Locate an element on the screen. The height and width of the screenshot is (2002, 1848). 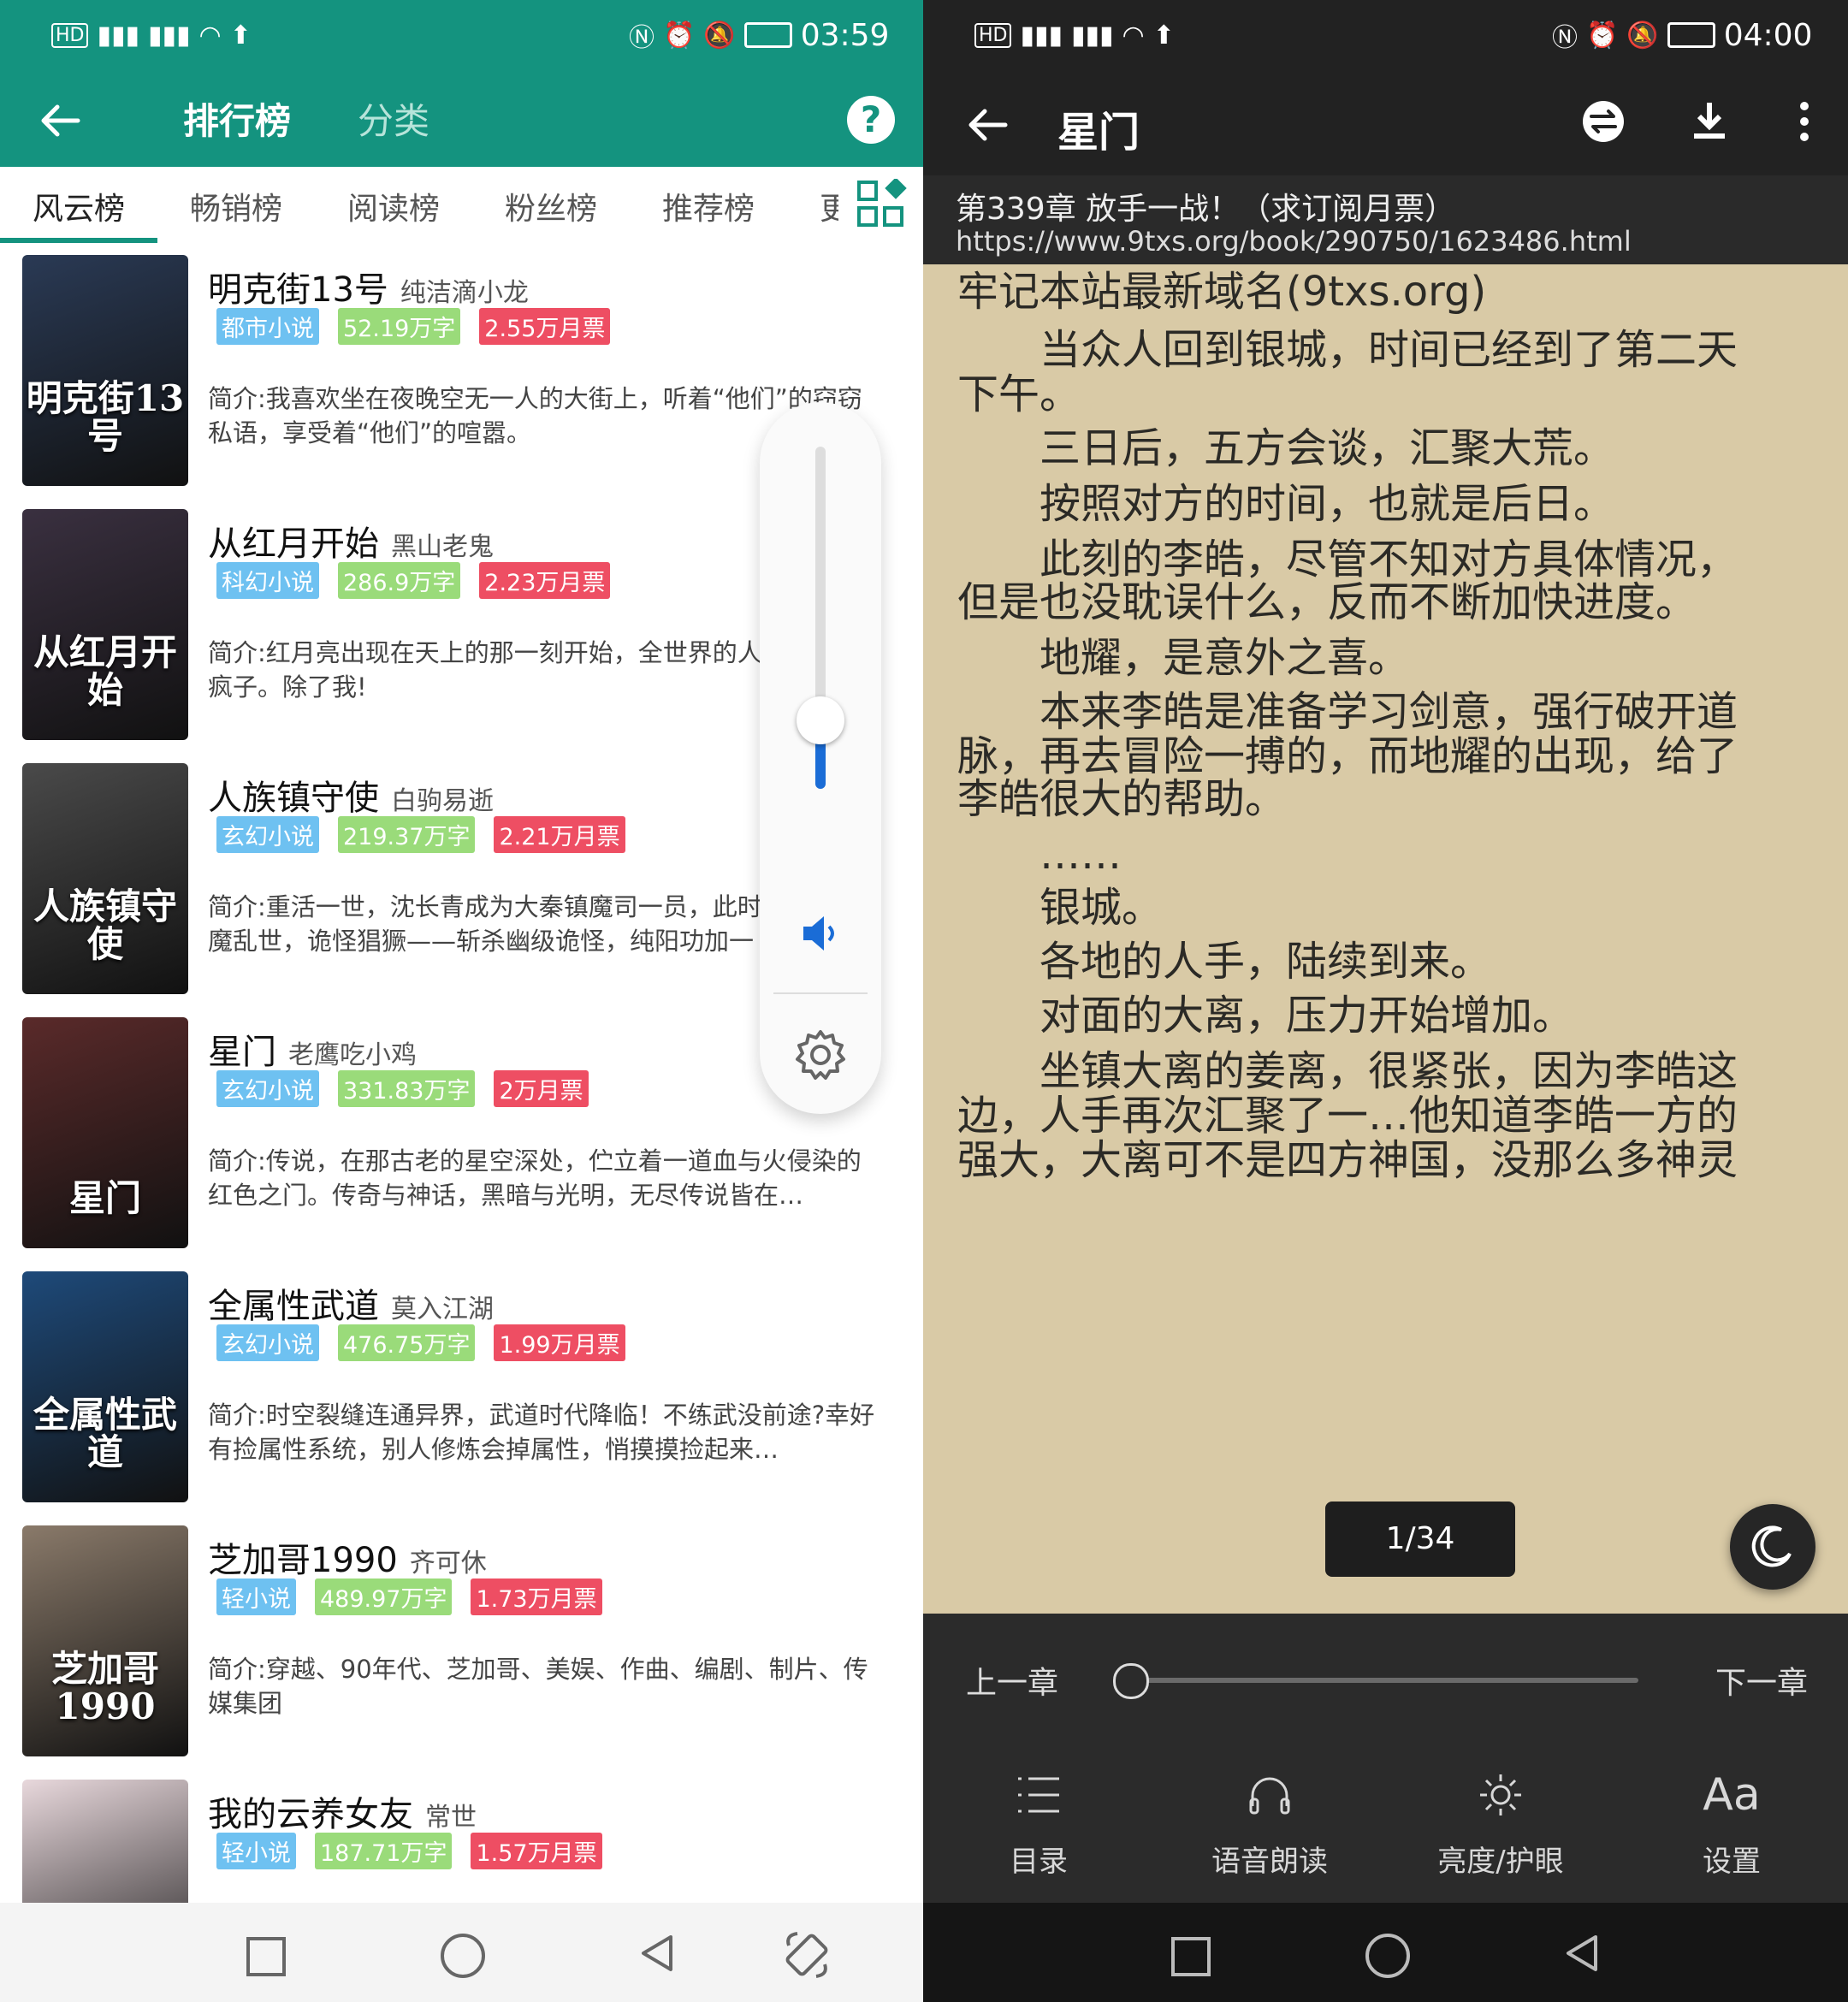
active-tab-indicator is located at coordinates (78, 240).